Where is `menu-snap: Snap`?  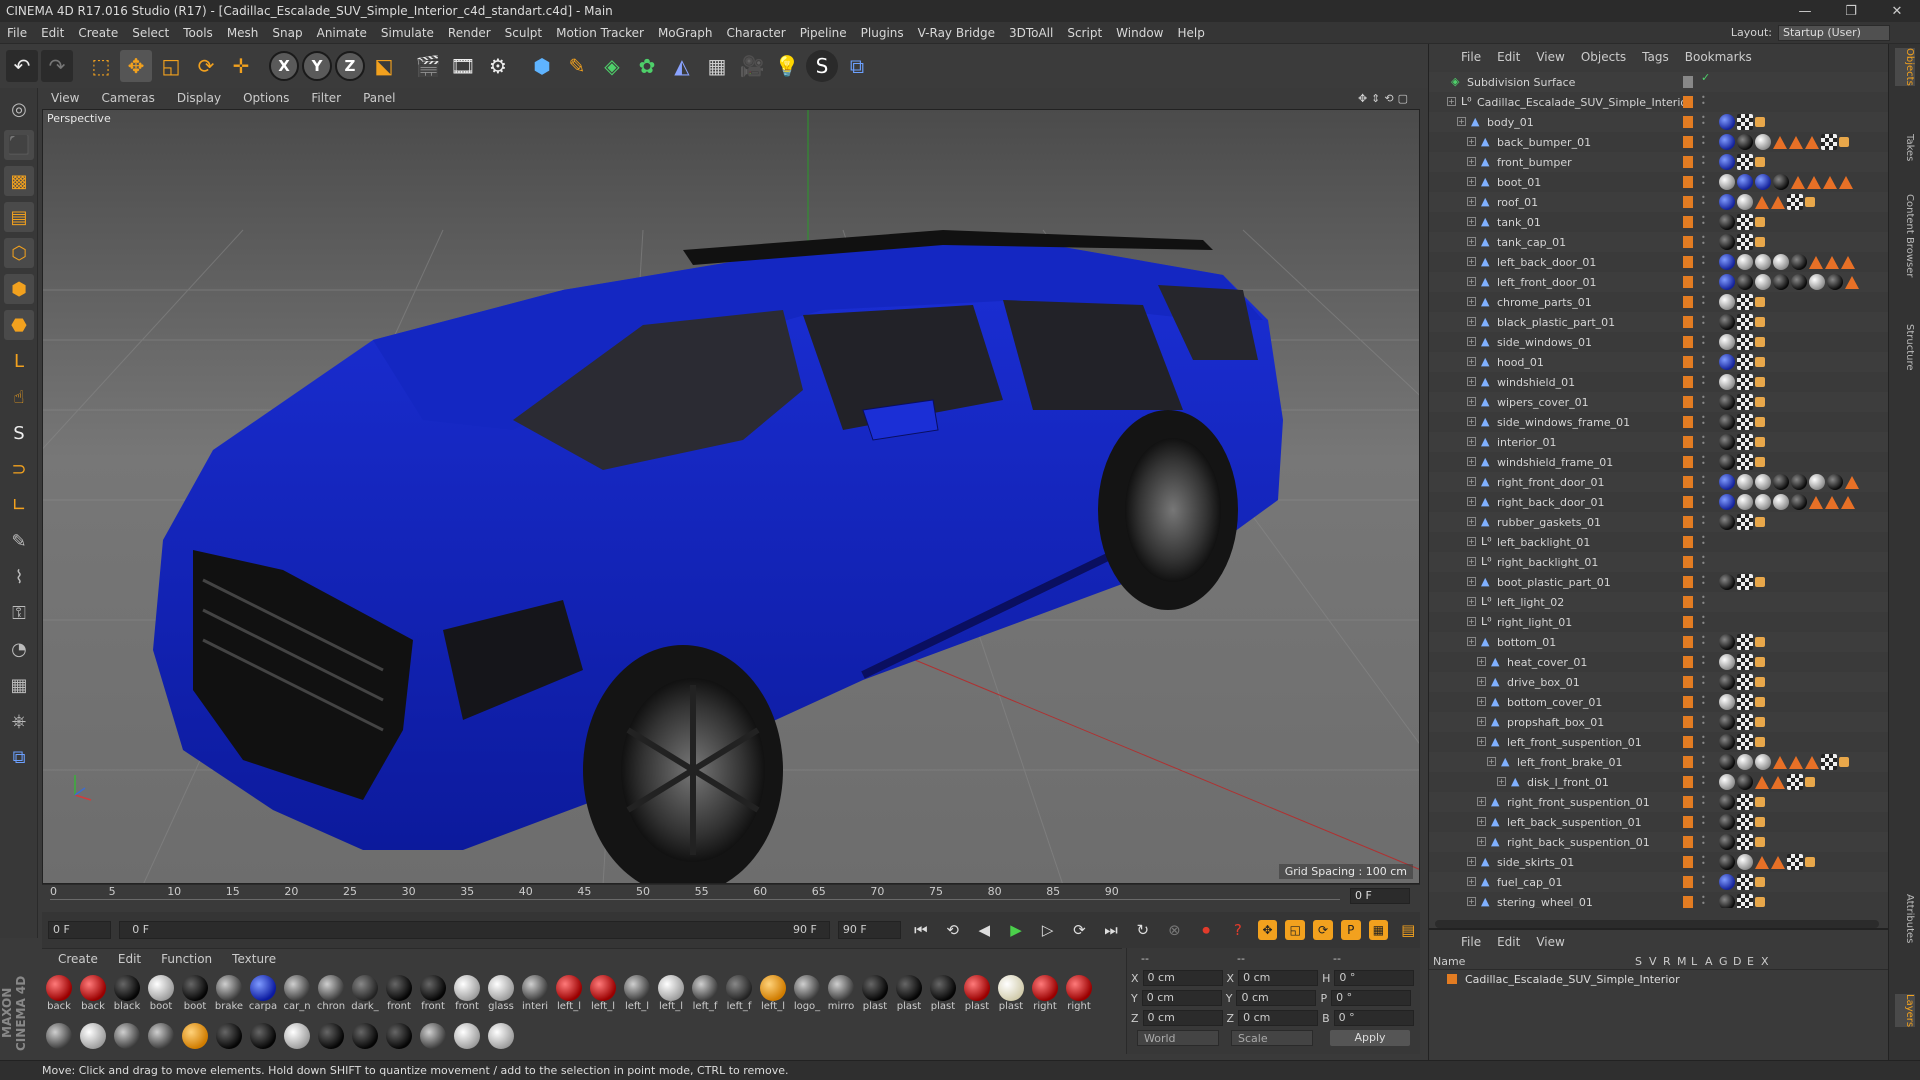
menu-snap: Snap is located at coordinates (287, 33).